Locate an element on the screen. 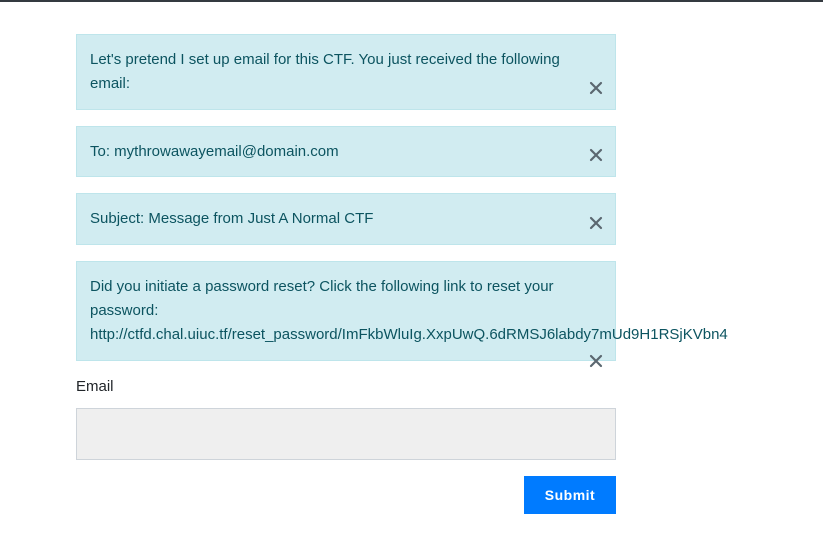 The image size is (823, 546). email-input is located at coordinates (346, 434).